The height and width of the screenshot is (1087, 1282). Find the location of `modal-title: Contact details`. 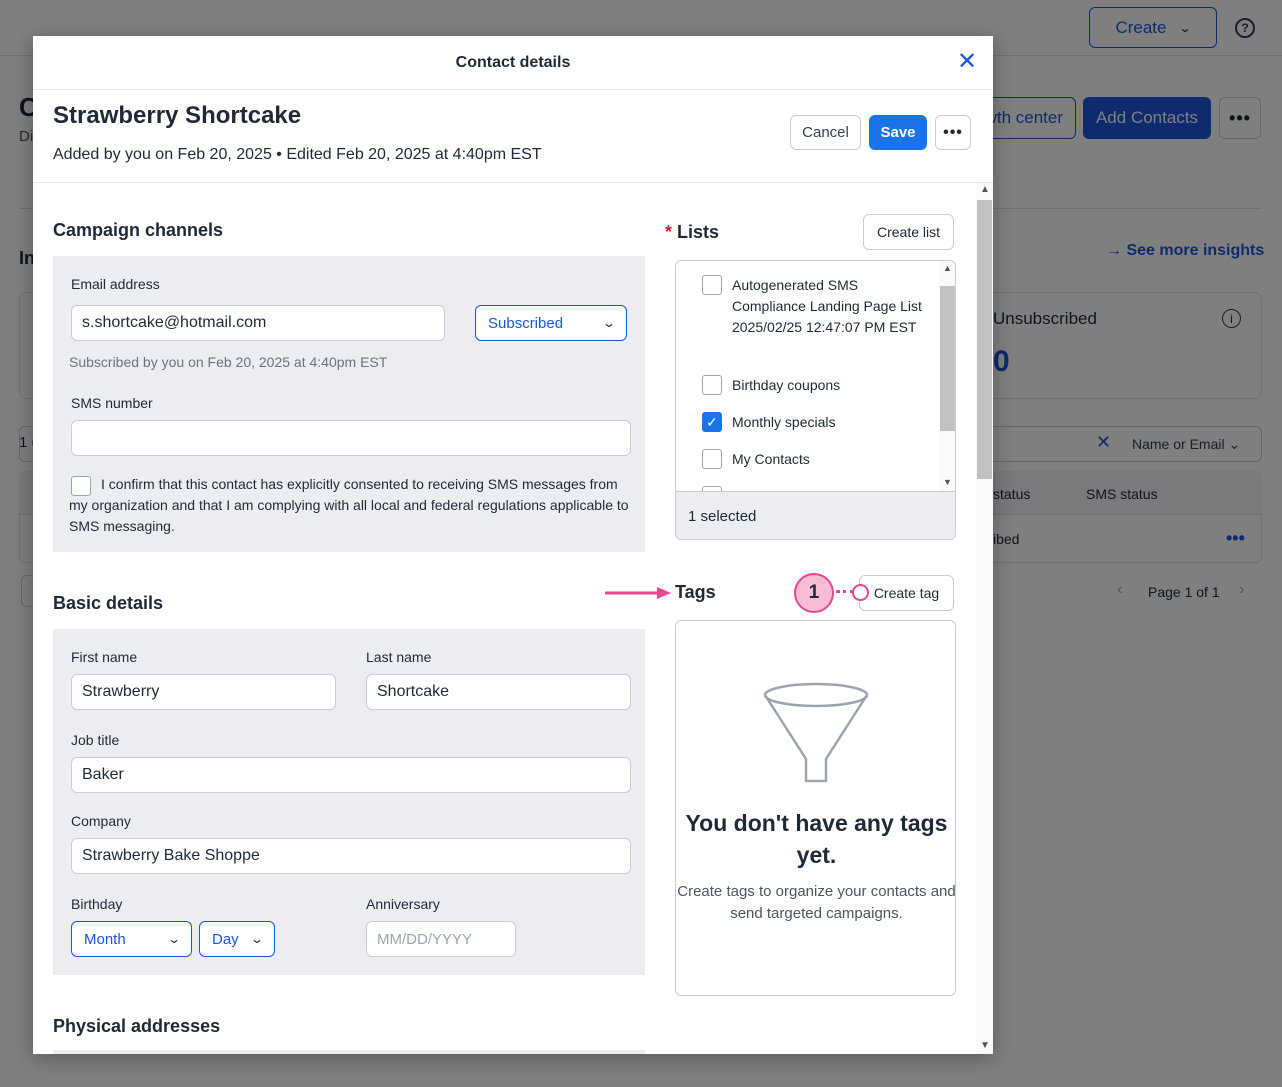

modal-title: Contact details is located at coordinates (513, 62).